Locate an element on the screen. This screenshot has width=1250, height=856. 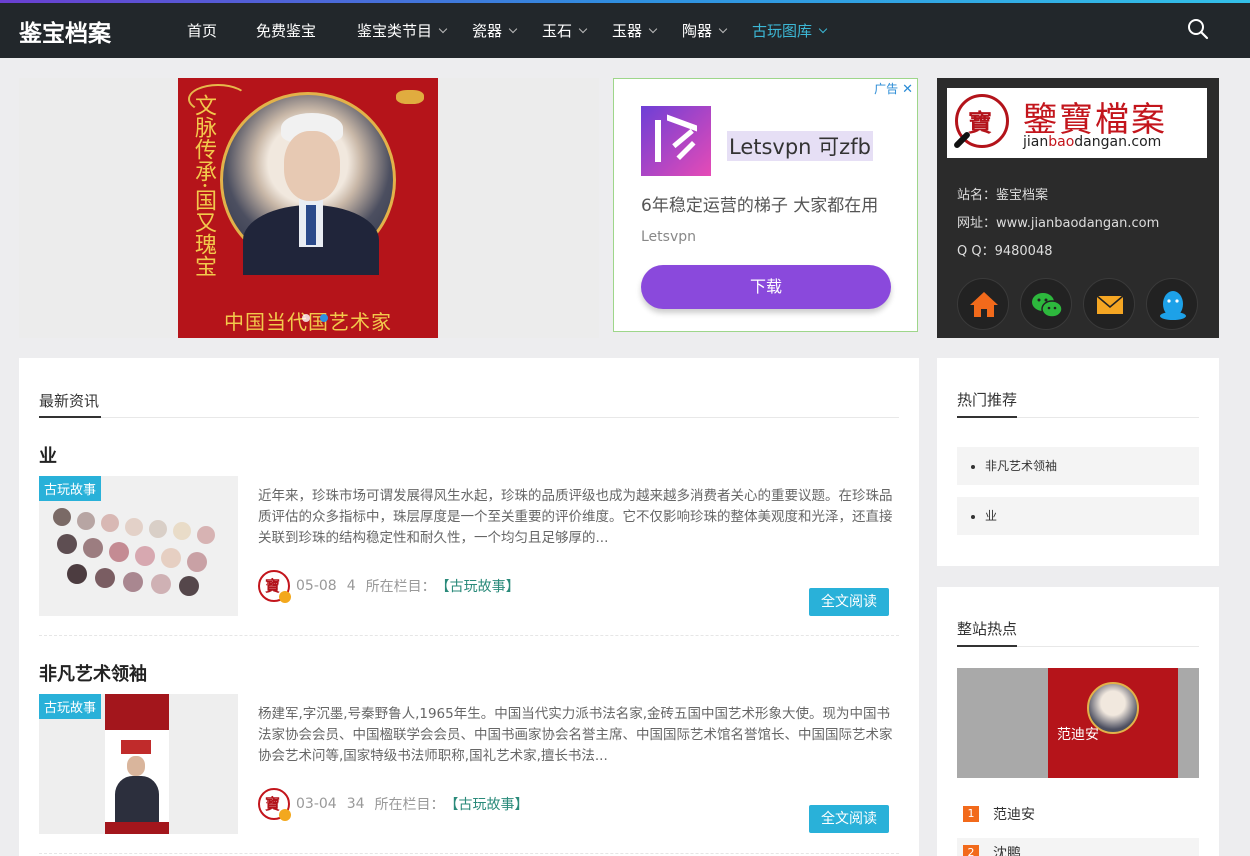
rank-item: 2 沈鹏 is located at coordinates (1078, 847).